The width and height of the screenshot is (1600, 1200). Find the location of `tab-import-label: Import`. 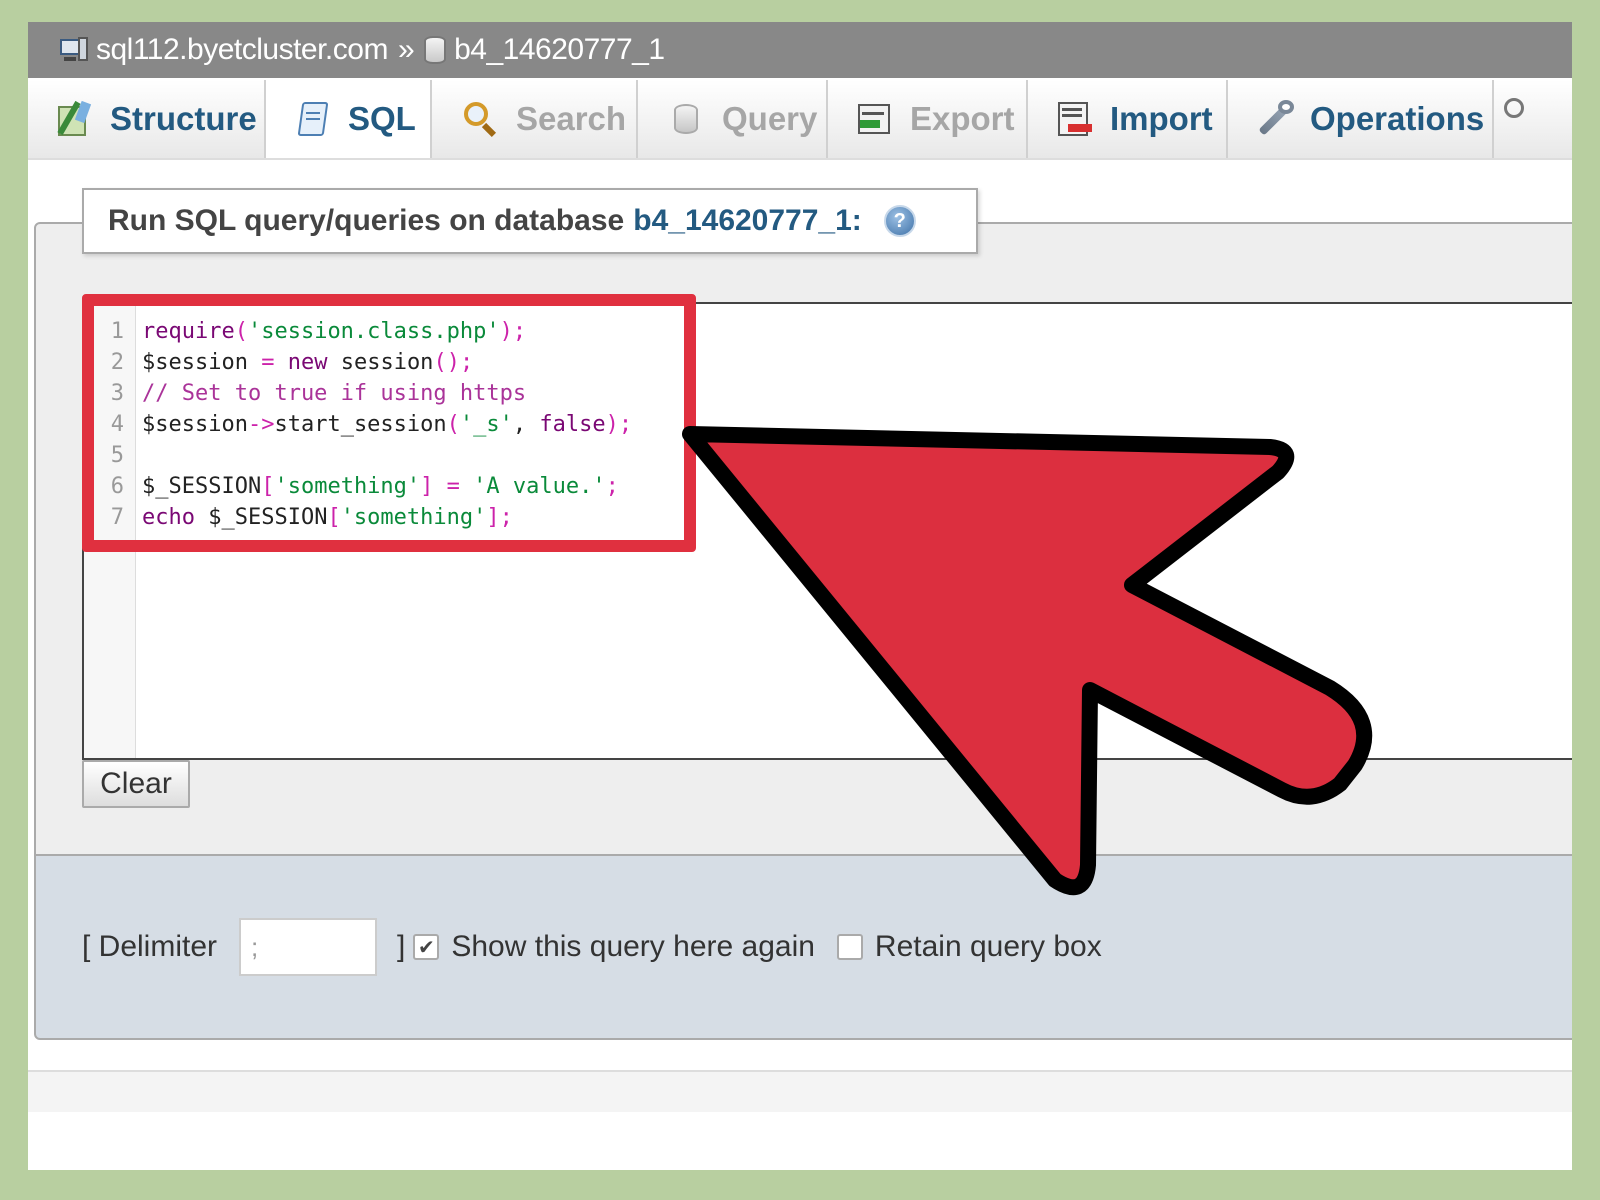

tab-import-label: Import is located at coordinates (1161, 119).